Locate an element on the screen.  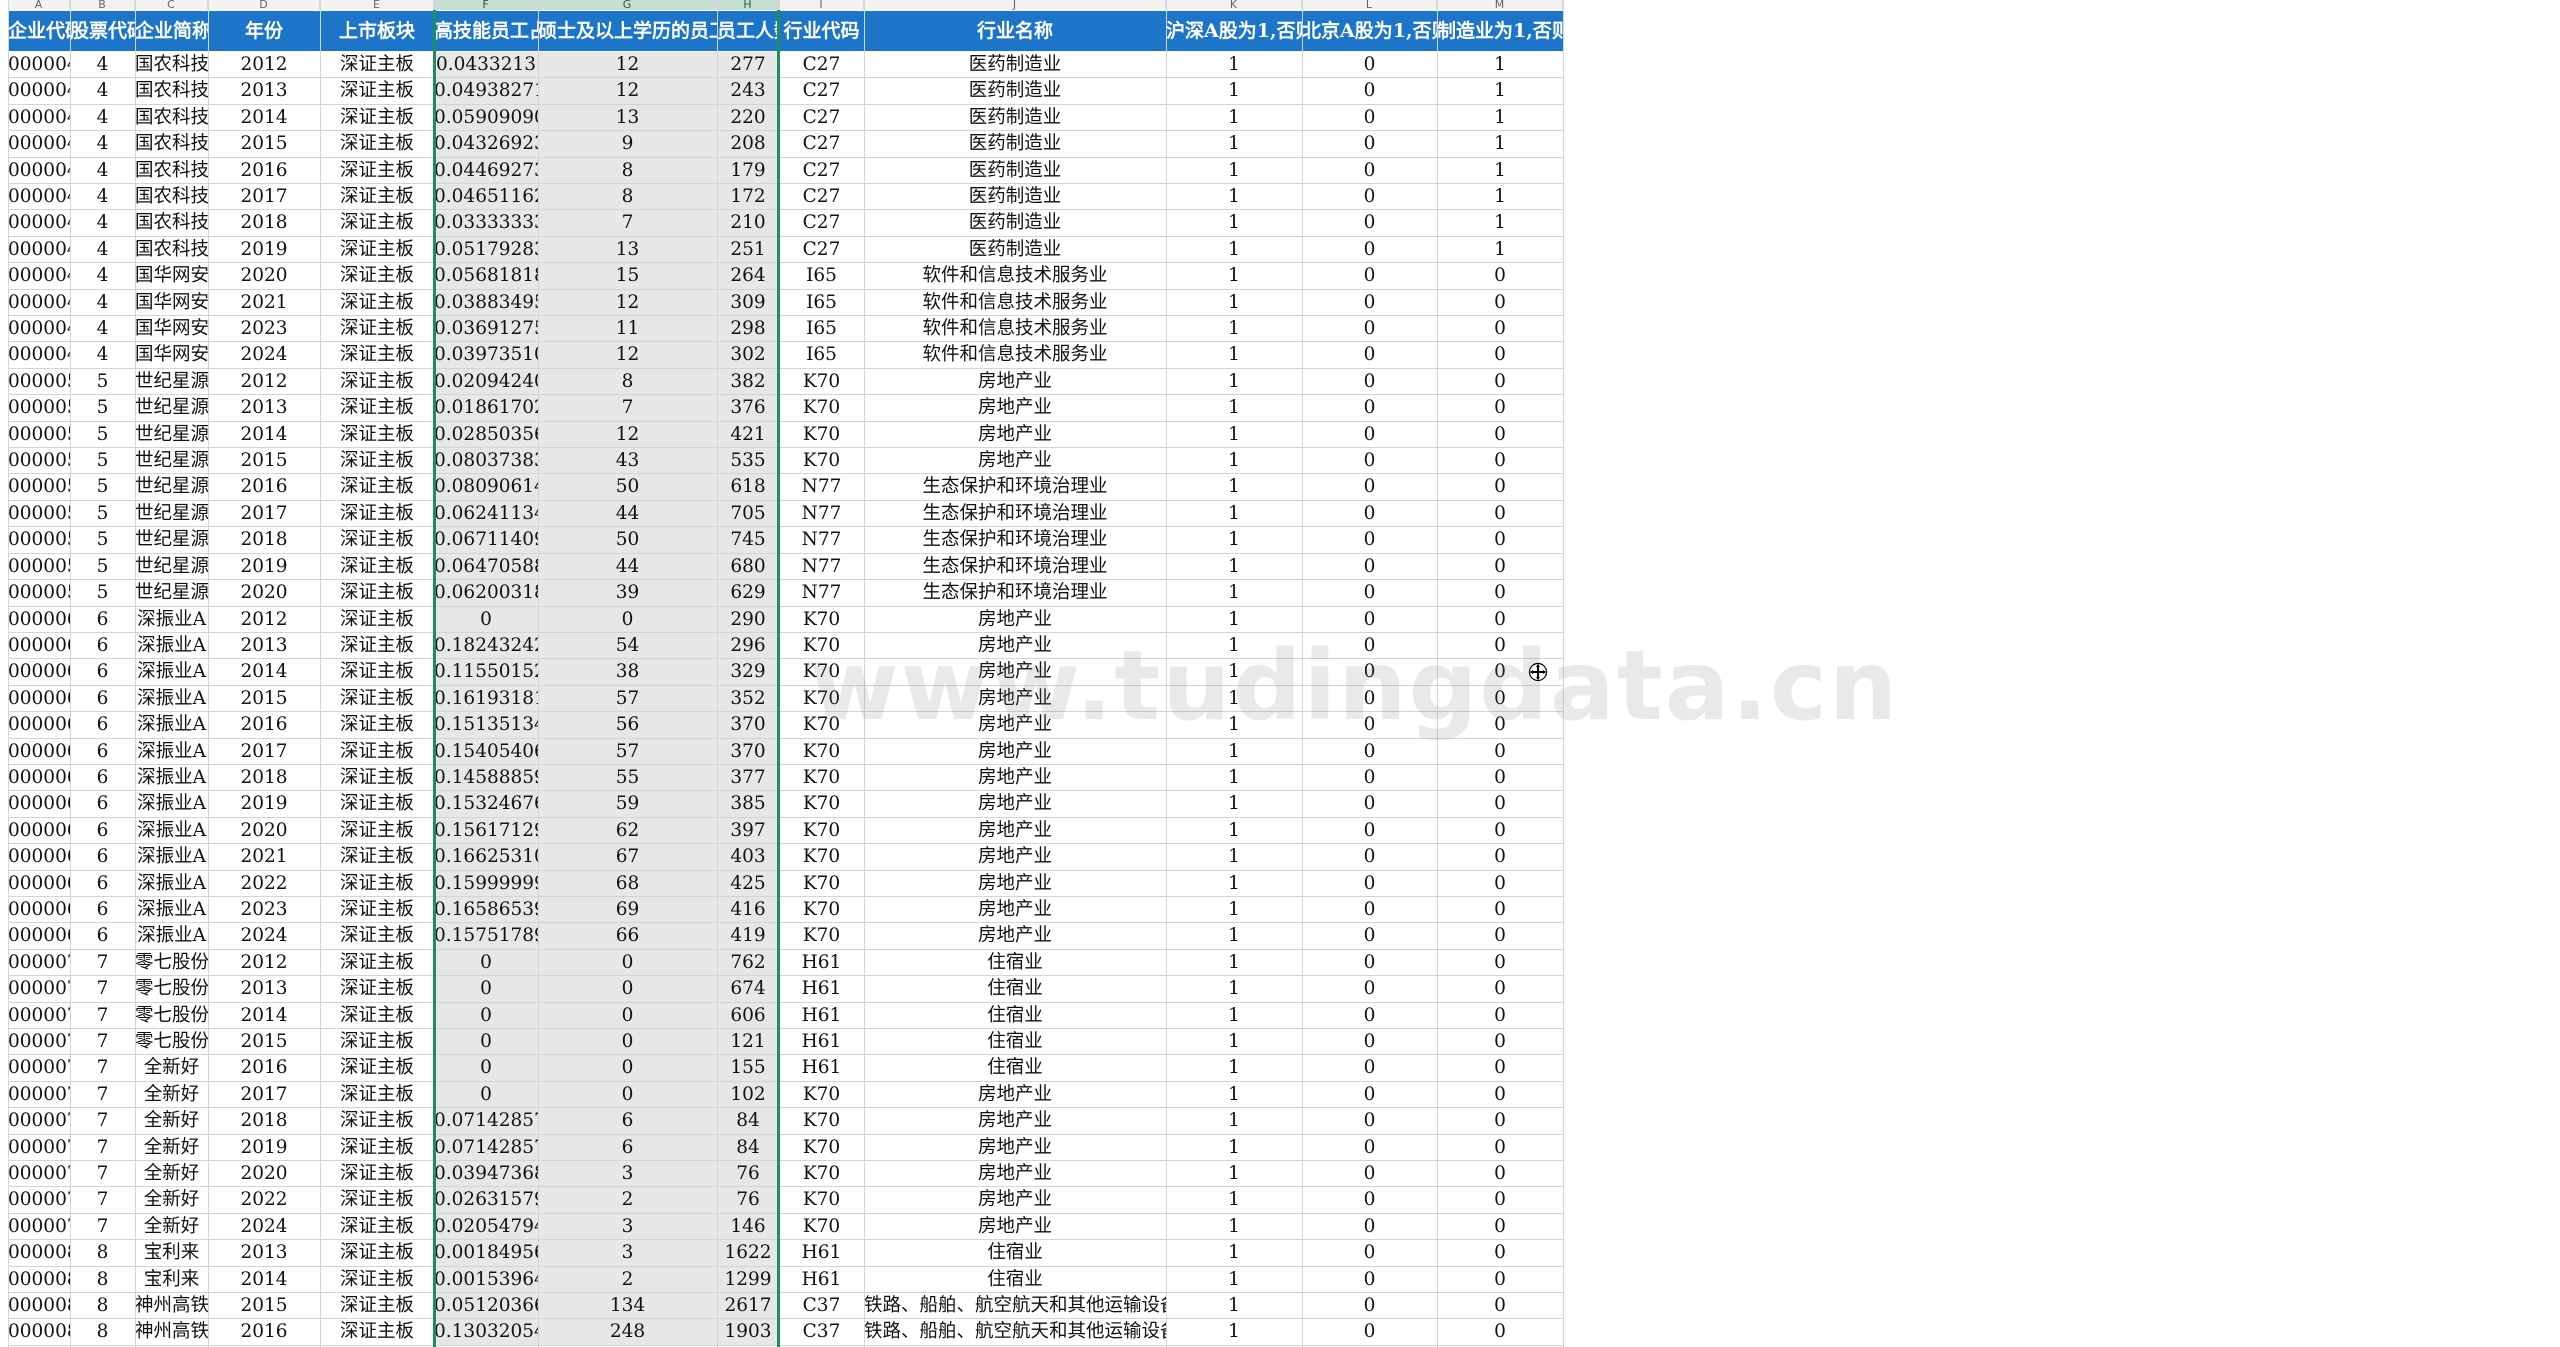
cell-industry-code: H61 is located at coordinates (821, 1016).